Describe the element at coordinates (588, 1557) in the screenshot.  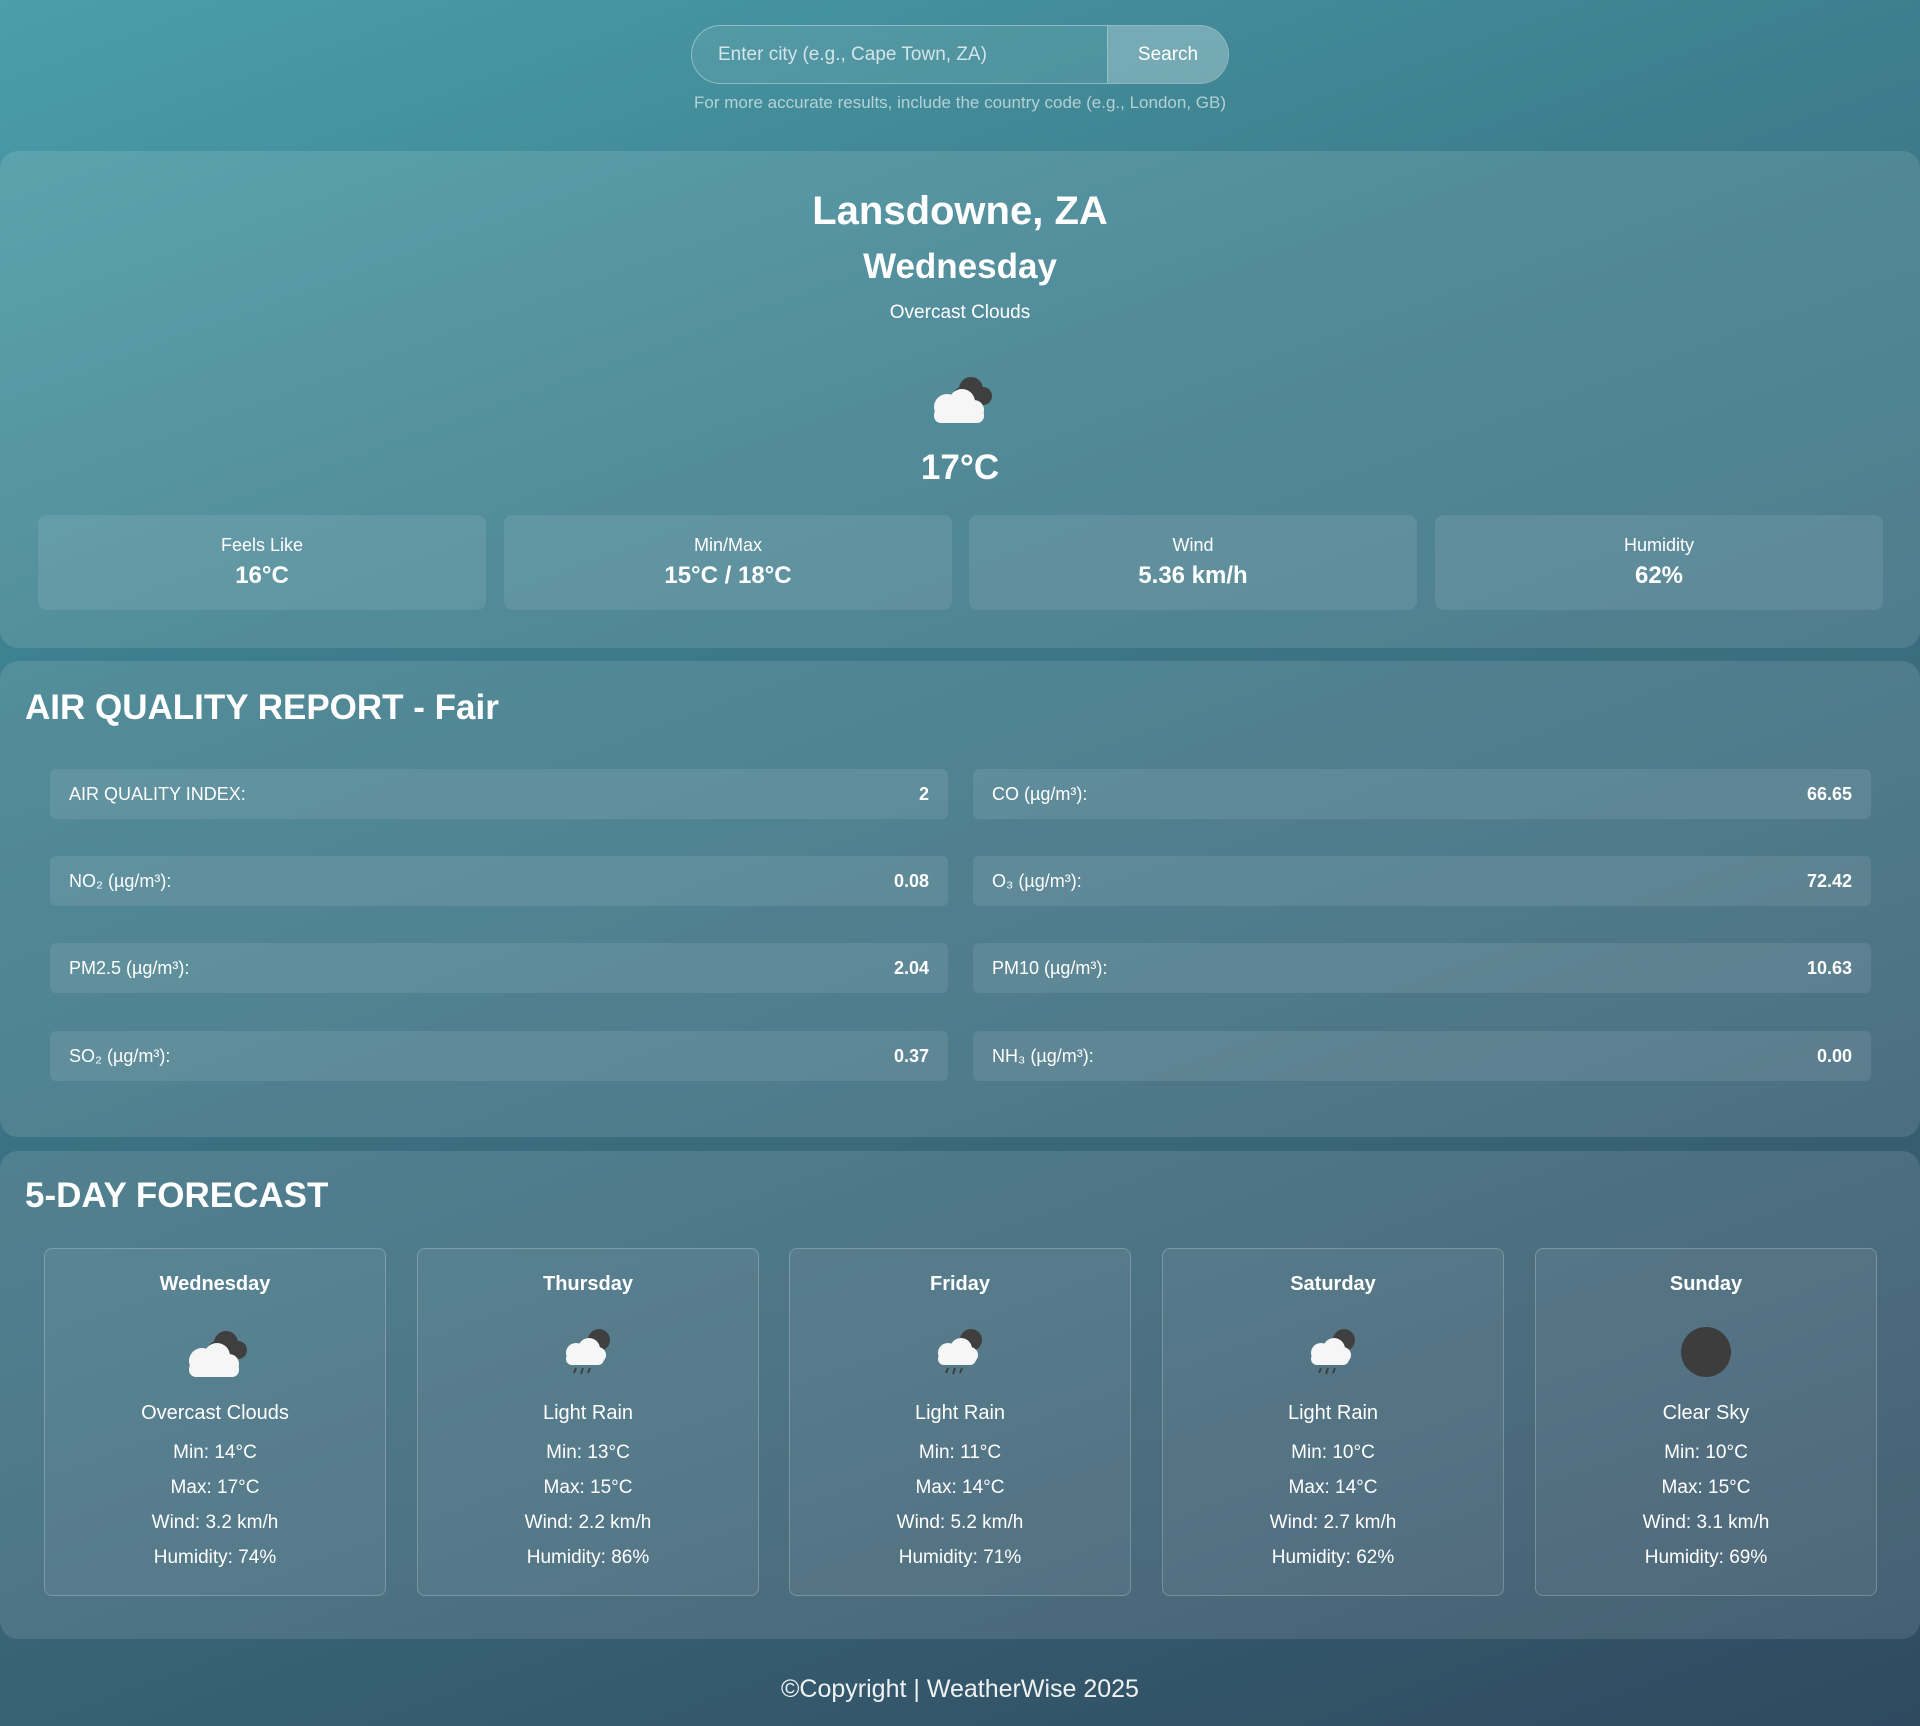
I see `forecast-humidity: Humidity: 86%` at that location.